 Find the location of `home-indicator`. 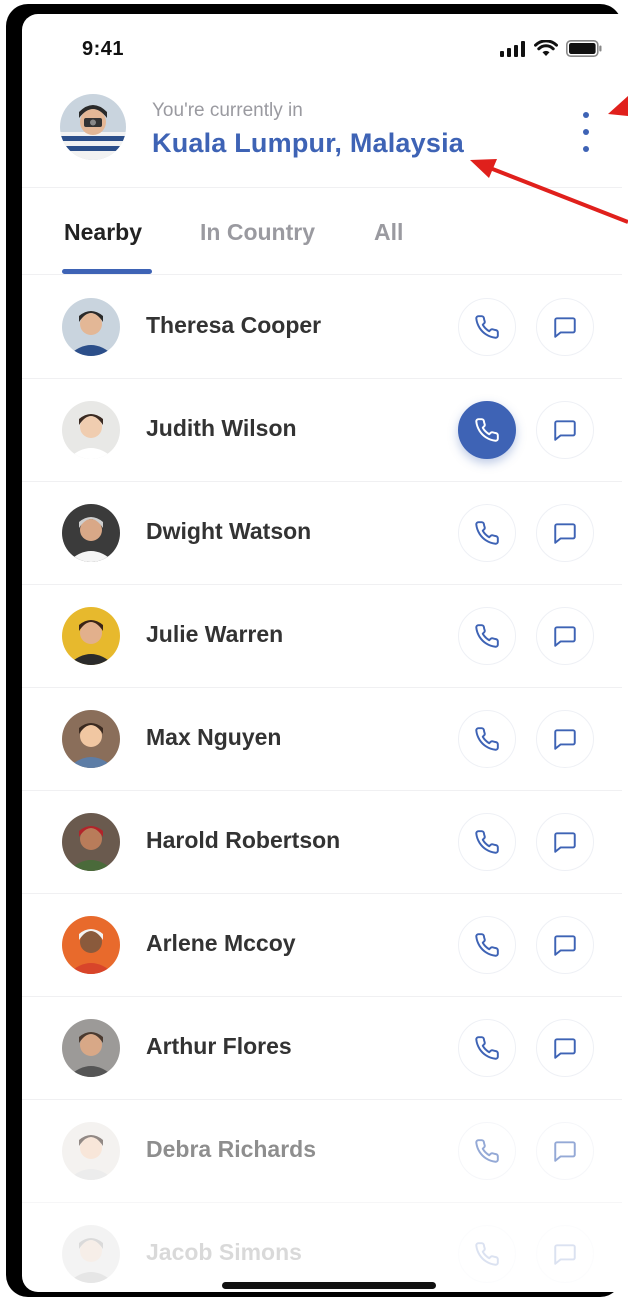

home-indicator is located at coordinates (329, 1285).